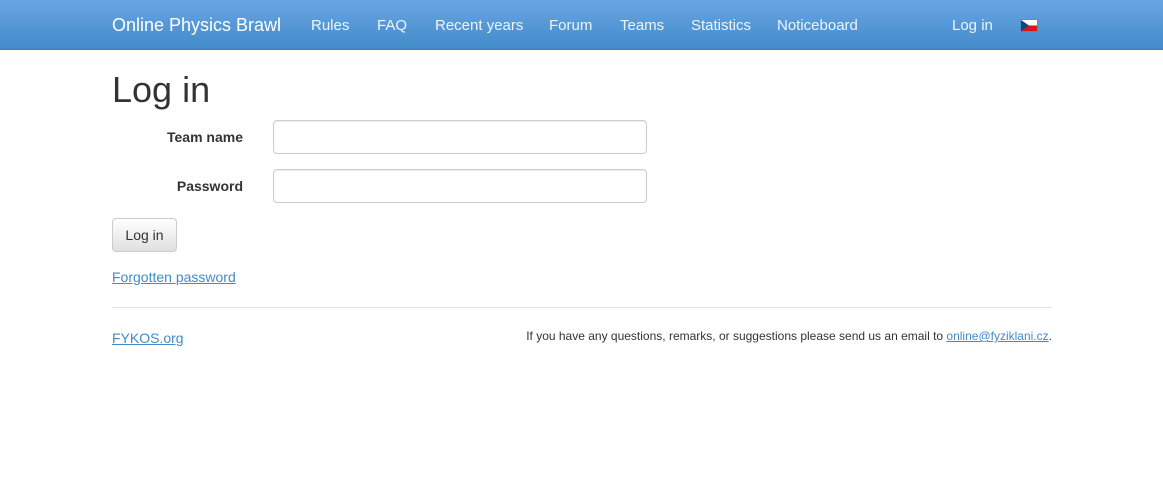 This screenshot has height=497, width=1163. What do you see at coordinates (392, 26) in the screenshot?
I see `nav-item-faq: FAQ` at bounding box center [392, 26].